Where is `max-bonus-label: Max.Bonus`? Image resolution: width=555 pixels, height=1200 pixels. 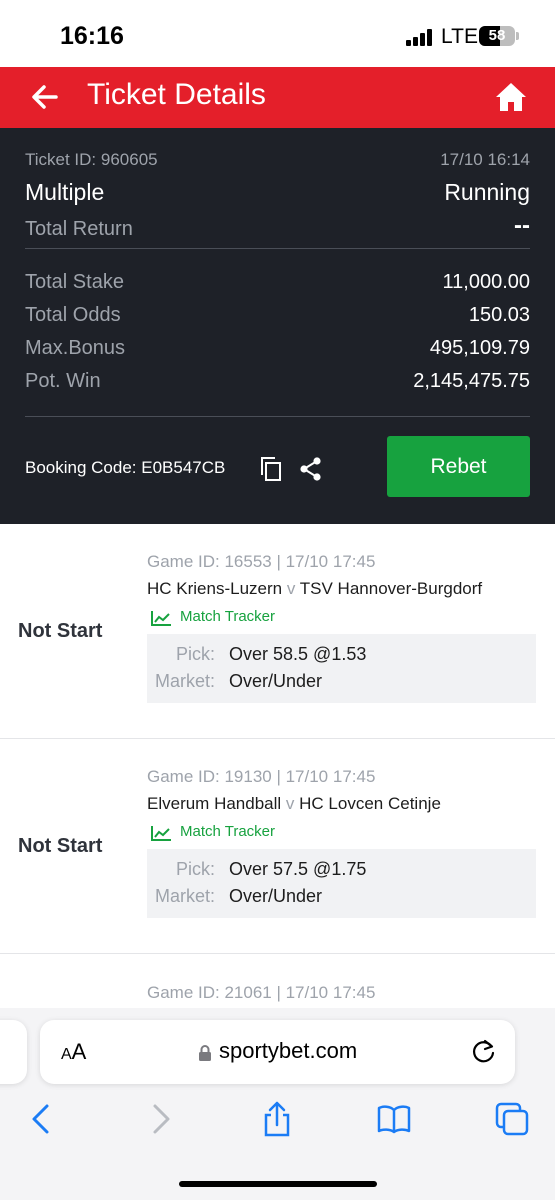 max-bonus-label: Max.Bonus is located at coordinates (75, 348).